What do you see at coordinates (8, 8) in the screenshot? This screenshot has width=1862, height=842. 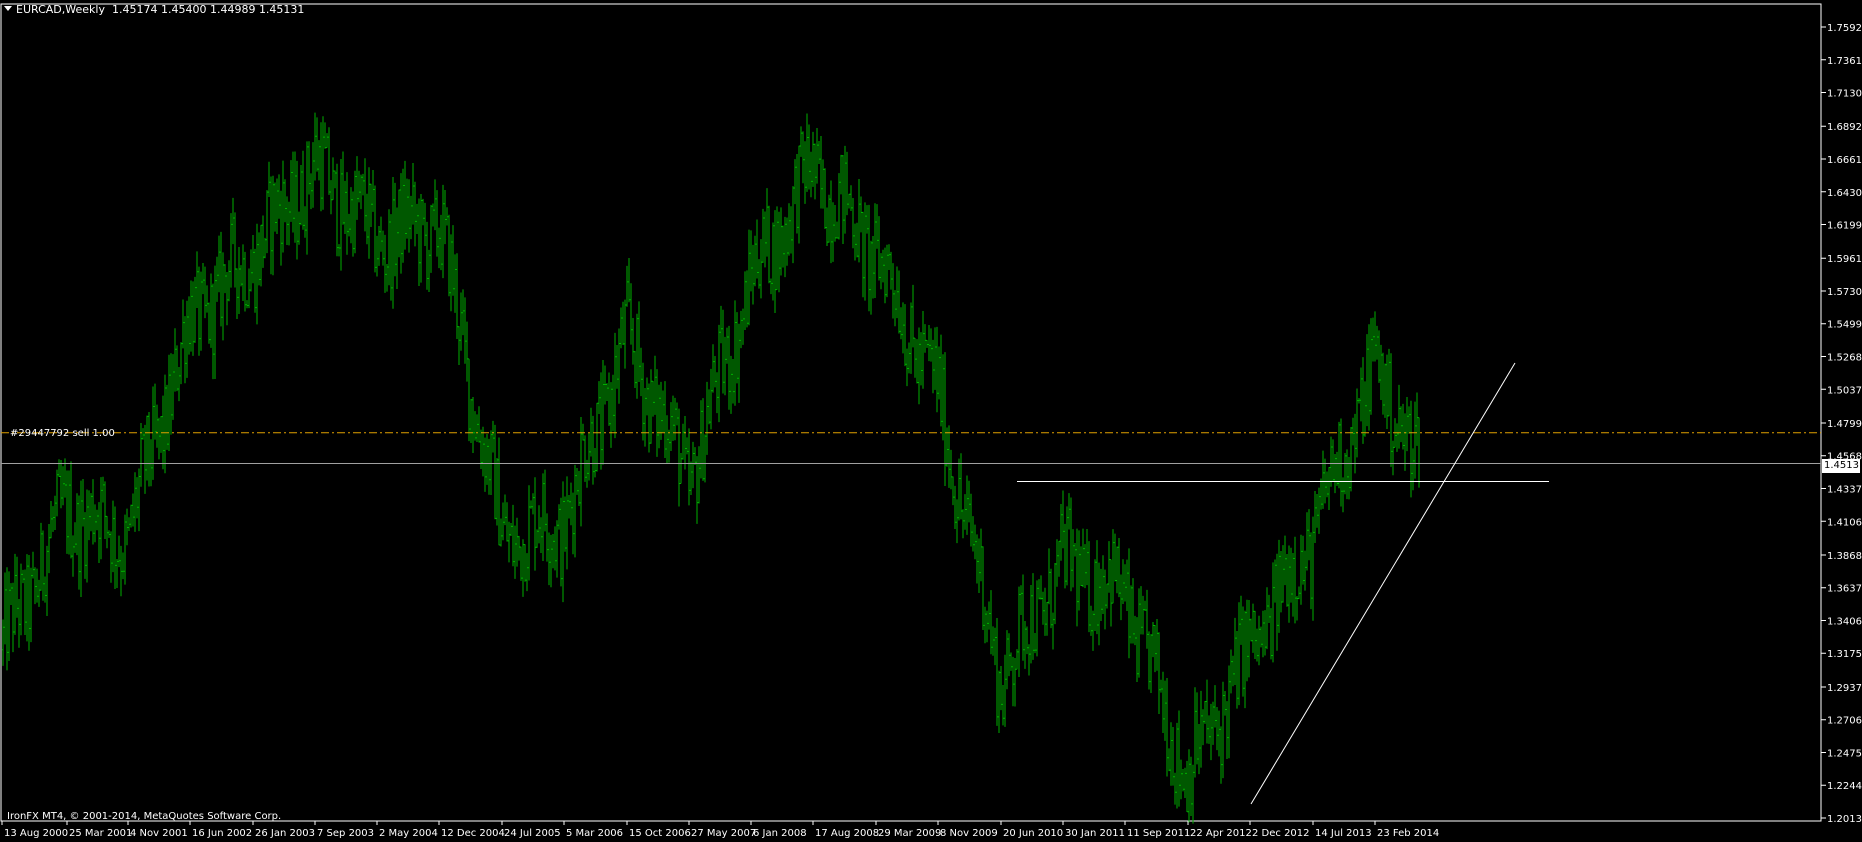 I see `dropdown-triangle-icon` at bounding box center [8, 8].